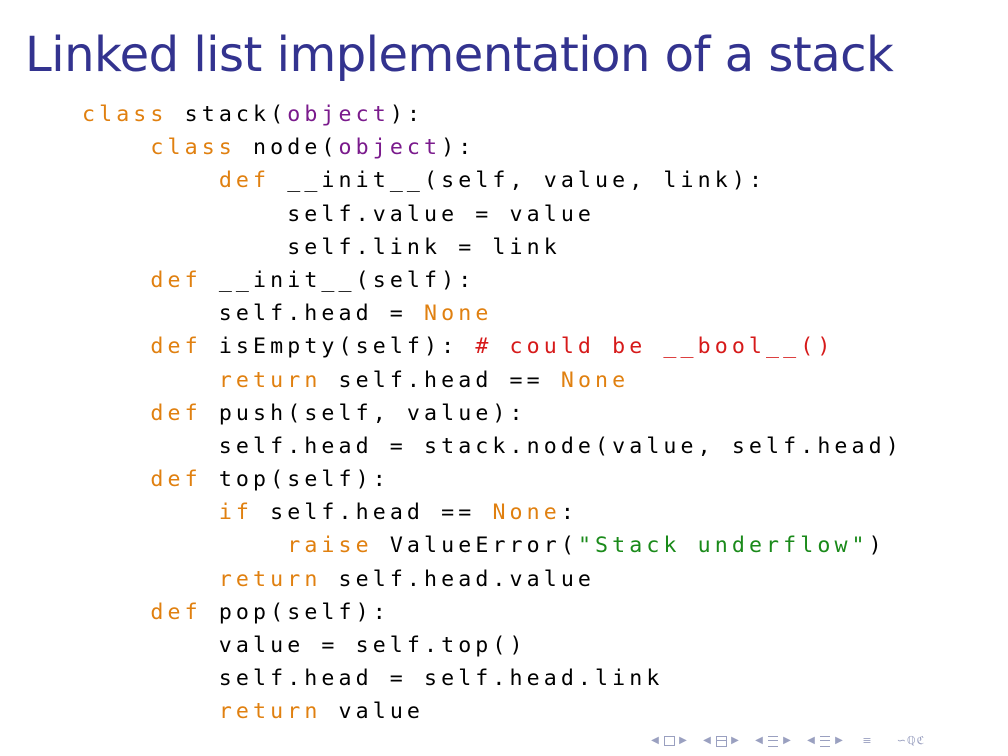  I want to click on code-line: def __init__(self):, so click(492, 280).